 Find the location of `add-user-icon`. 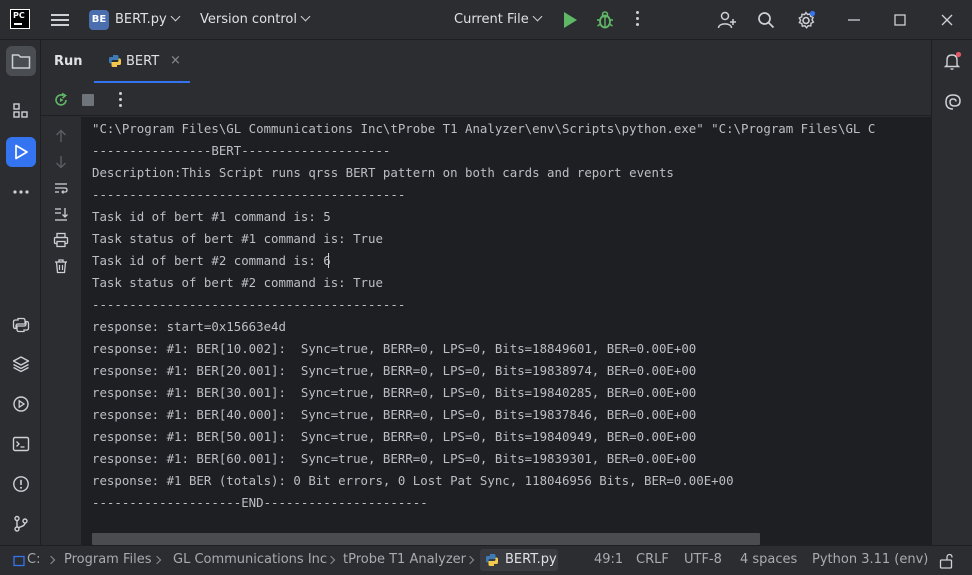

add-user-icon is located at coordinates (727, 20).